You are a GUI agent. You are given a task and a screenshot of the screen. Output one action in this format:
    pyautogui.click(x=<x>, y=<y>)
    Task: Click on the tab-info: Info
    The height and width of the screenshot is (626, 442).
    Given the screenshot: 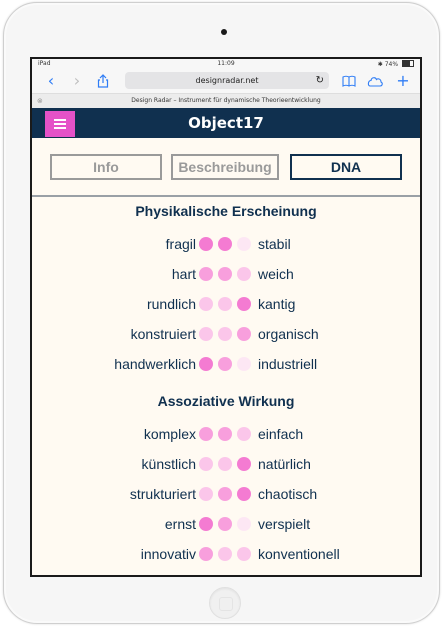 What is the action you would take?
    pyautogui.click(x=106, y=167)
    